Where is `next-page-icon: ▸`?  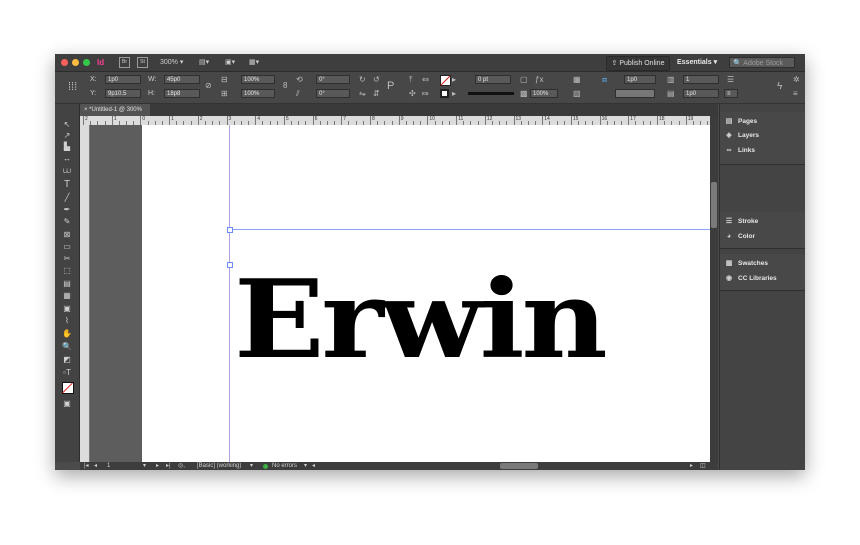
next-page-icon: ▸ is located at coordinates (157, 466).